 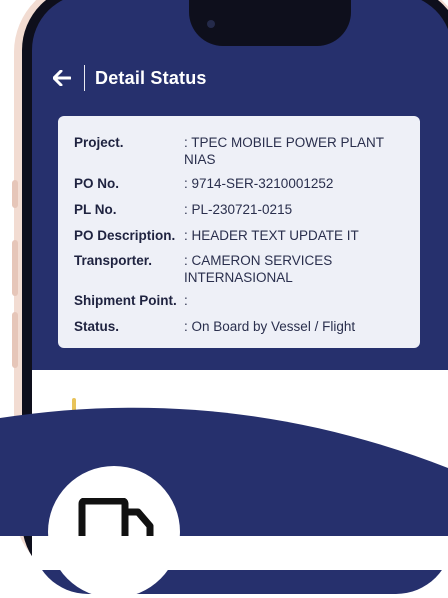 What do you see at coordinates (205, 431) in the screenshot?
I see `timeline-step-label: [Pick Up / Delivery to Origin Port]` at bounding box center [205, 431].